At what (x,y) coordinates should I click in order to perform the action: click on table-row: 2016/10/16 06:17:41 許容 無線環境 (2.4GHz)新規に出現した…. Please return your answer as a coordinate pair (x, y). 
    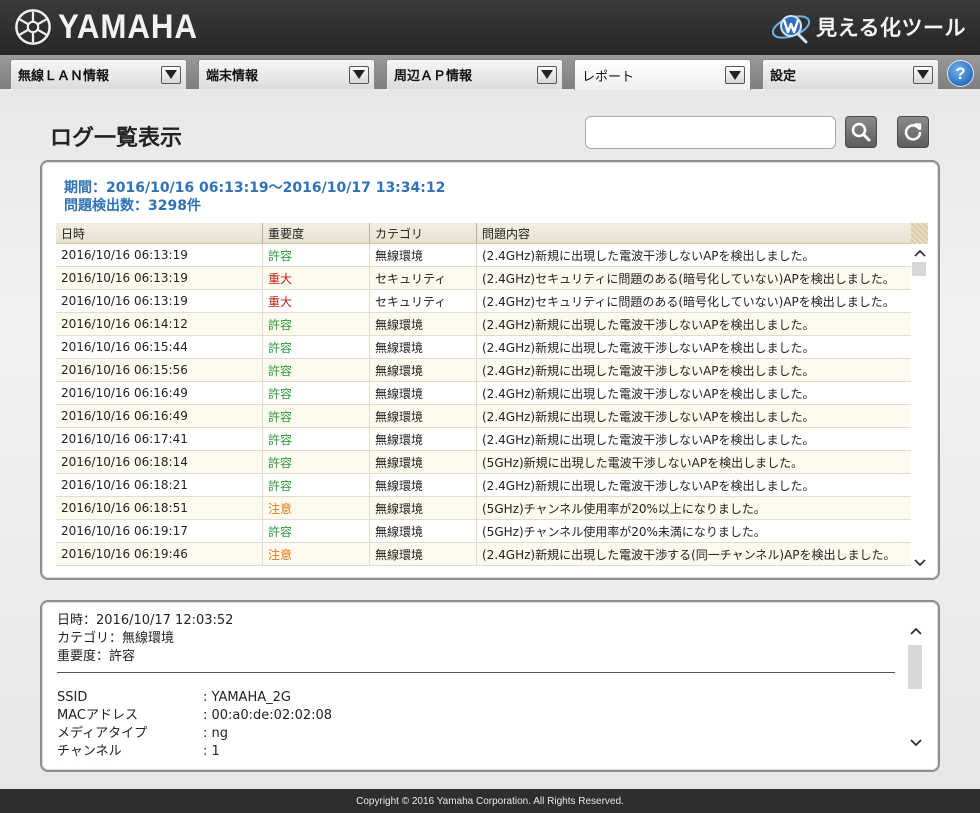
    Looking at the image, I should click on (483, 439).